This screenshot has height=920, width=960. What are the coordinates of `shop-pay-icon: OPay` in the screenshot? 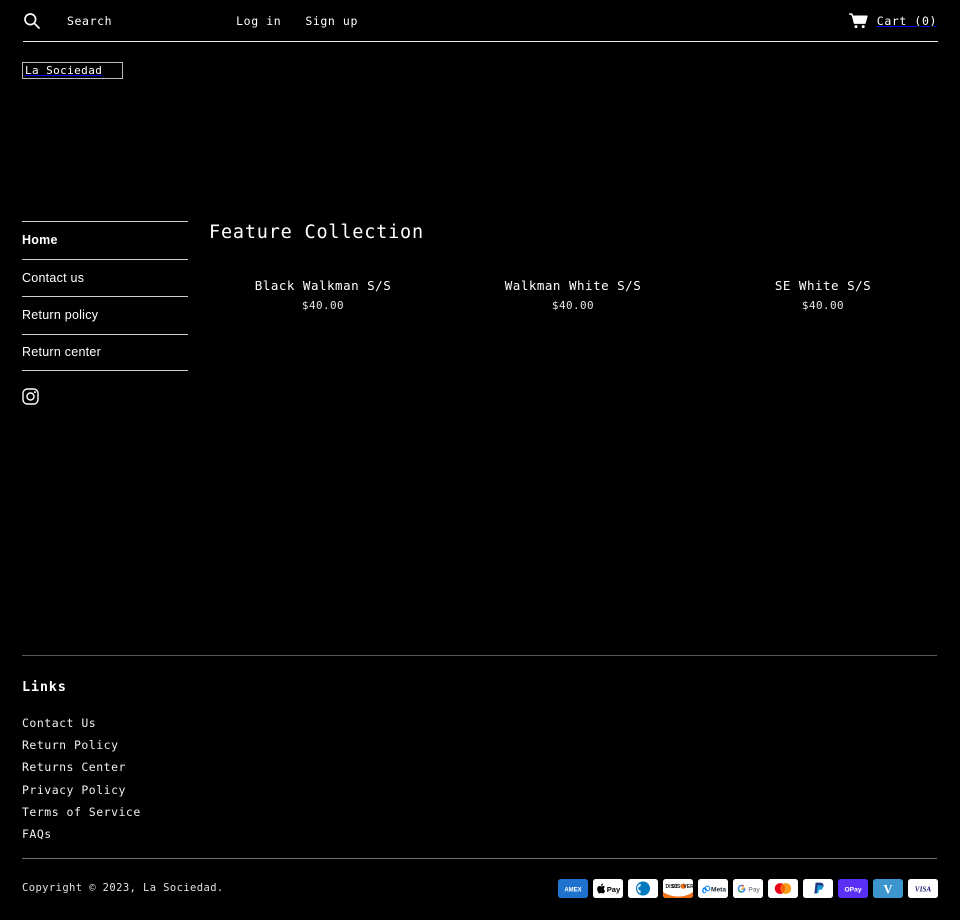 It's located at (853, 888).